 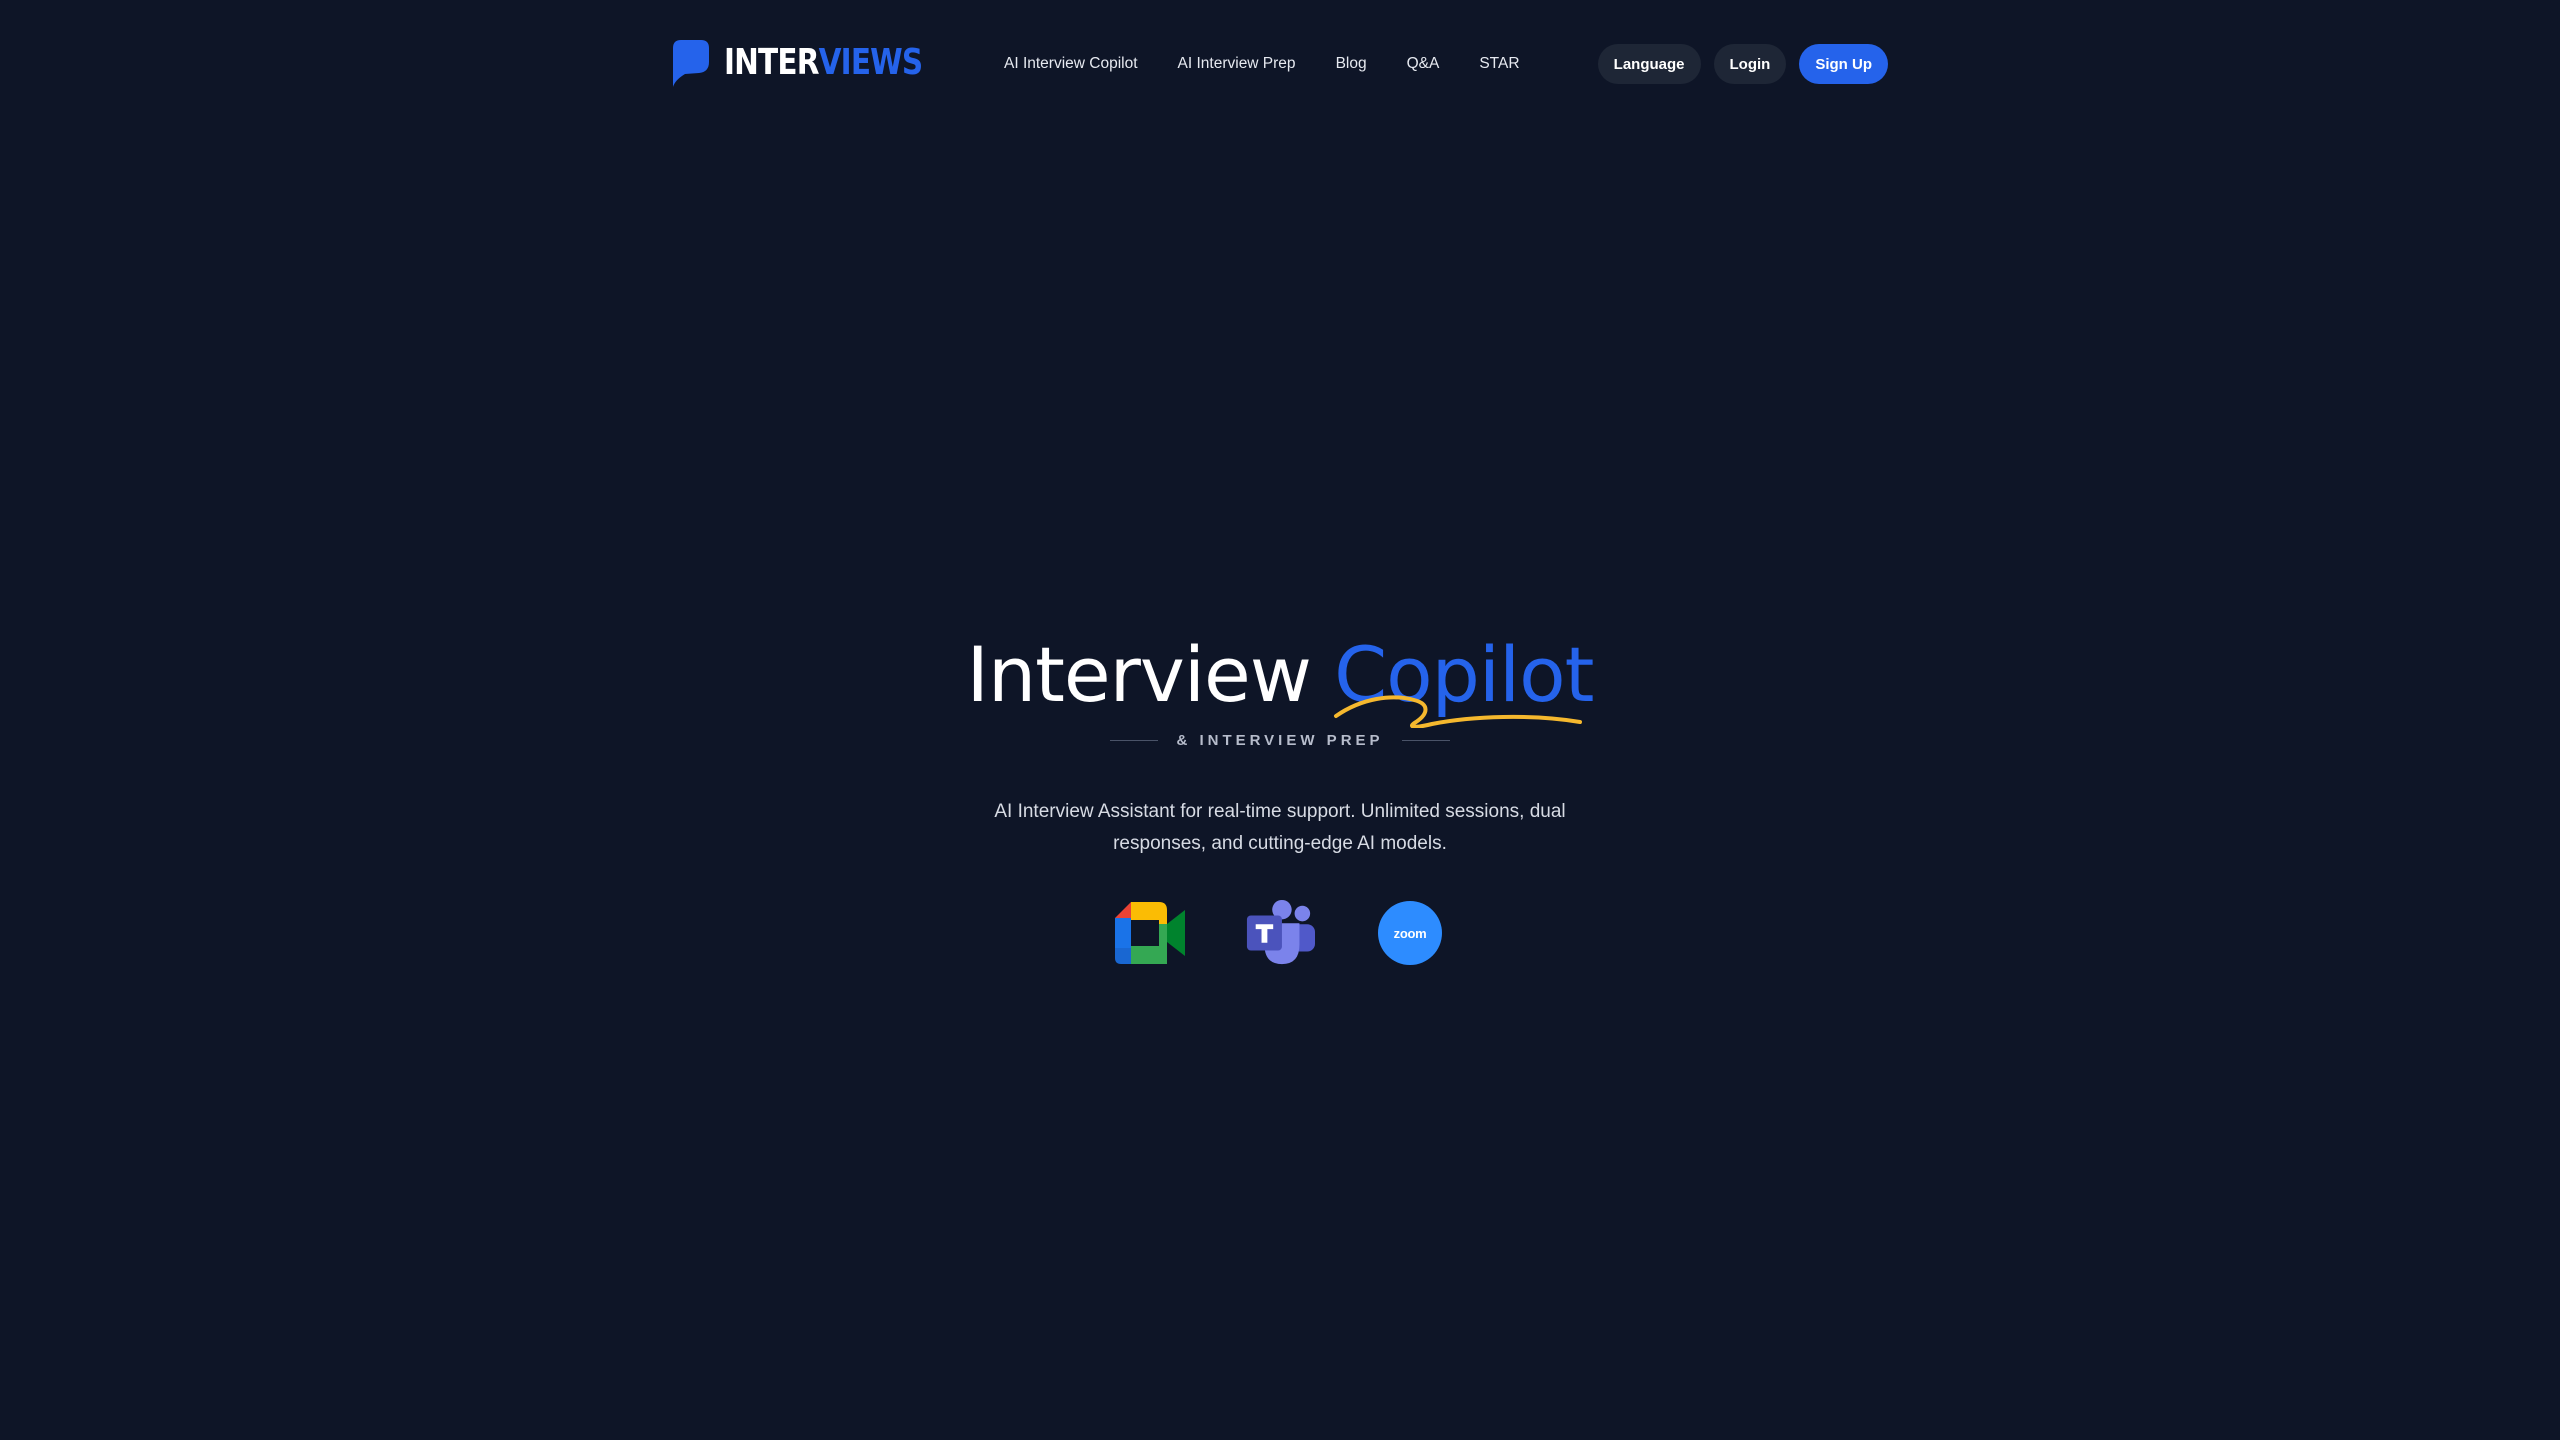 I want to click on hero-title-highlight: Copilot, so click(x=1464, y=675).